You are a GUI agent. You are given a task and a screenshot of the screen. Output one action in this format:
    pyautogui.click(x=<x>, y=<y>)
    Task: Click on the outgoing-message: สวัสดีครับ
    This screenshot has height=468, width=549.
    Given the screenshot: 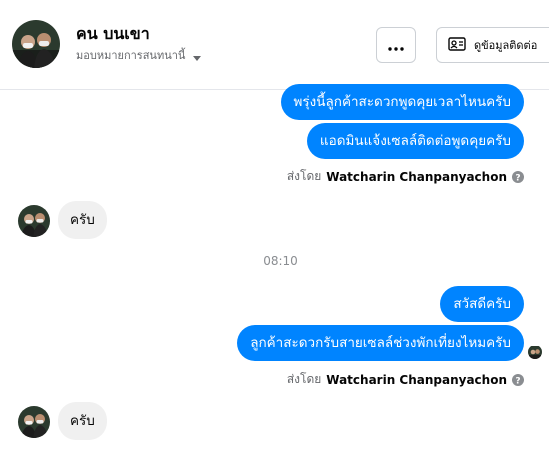 What is the action you would take?
    pyautogui.click(x=482, y=304)
    